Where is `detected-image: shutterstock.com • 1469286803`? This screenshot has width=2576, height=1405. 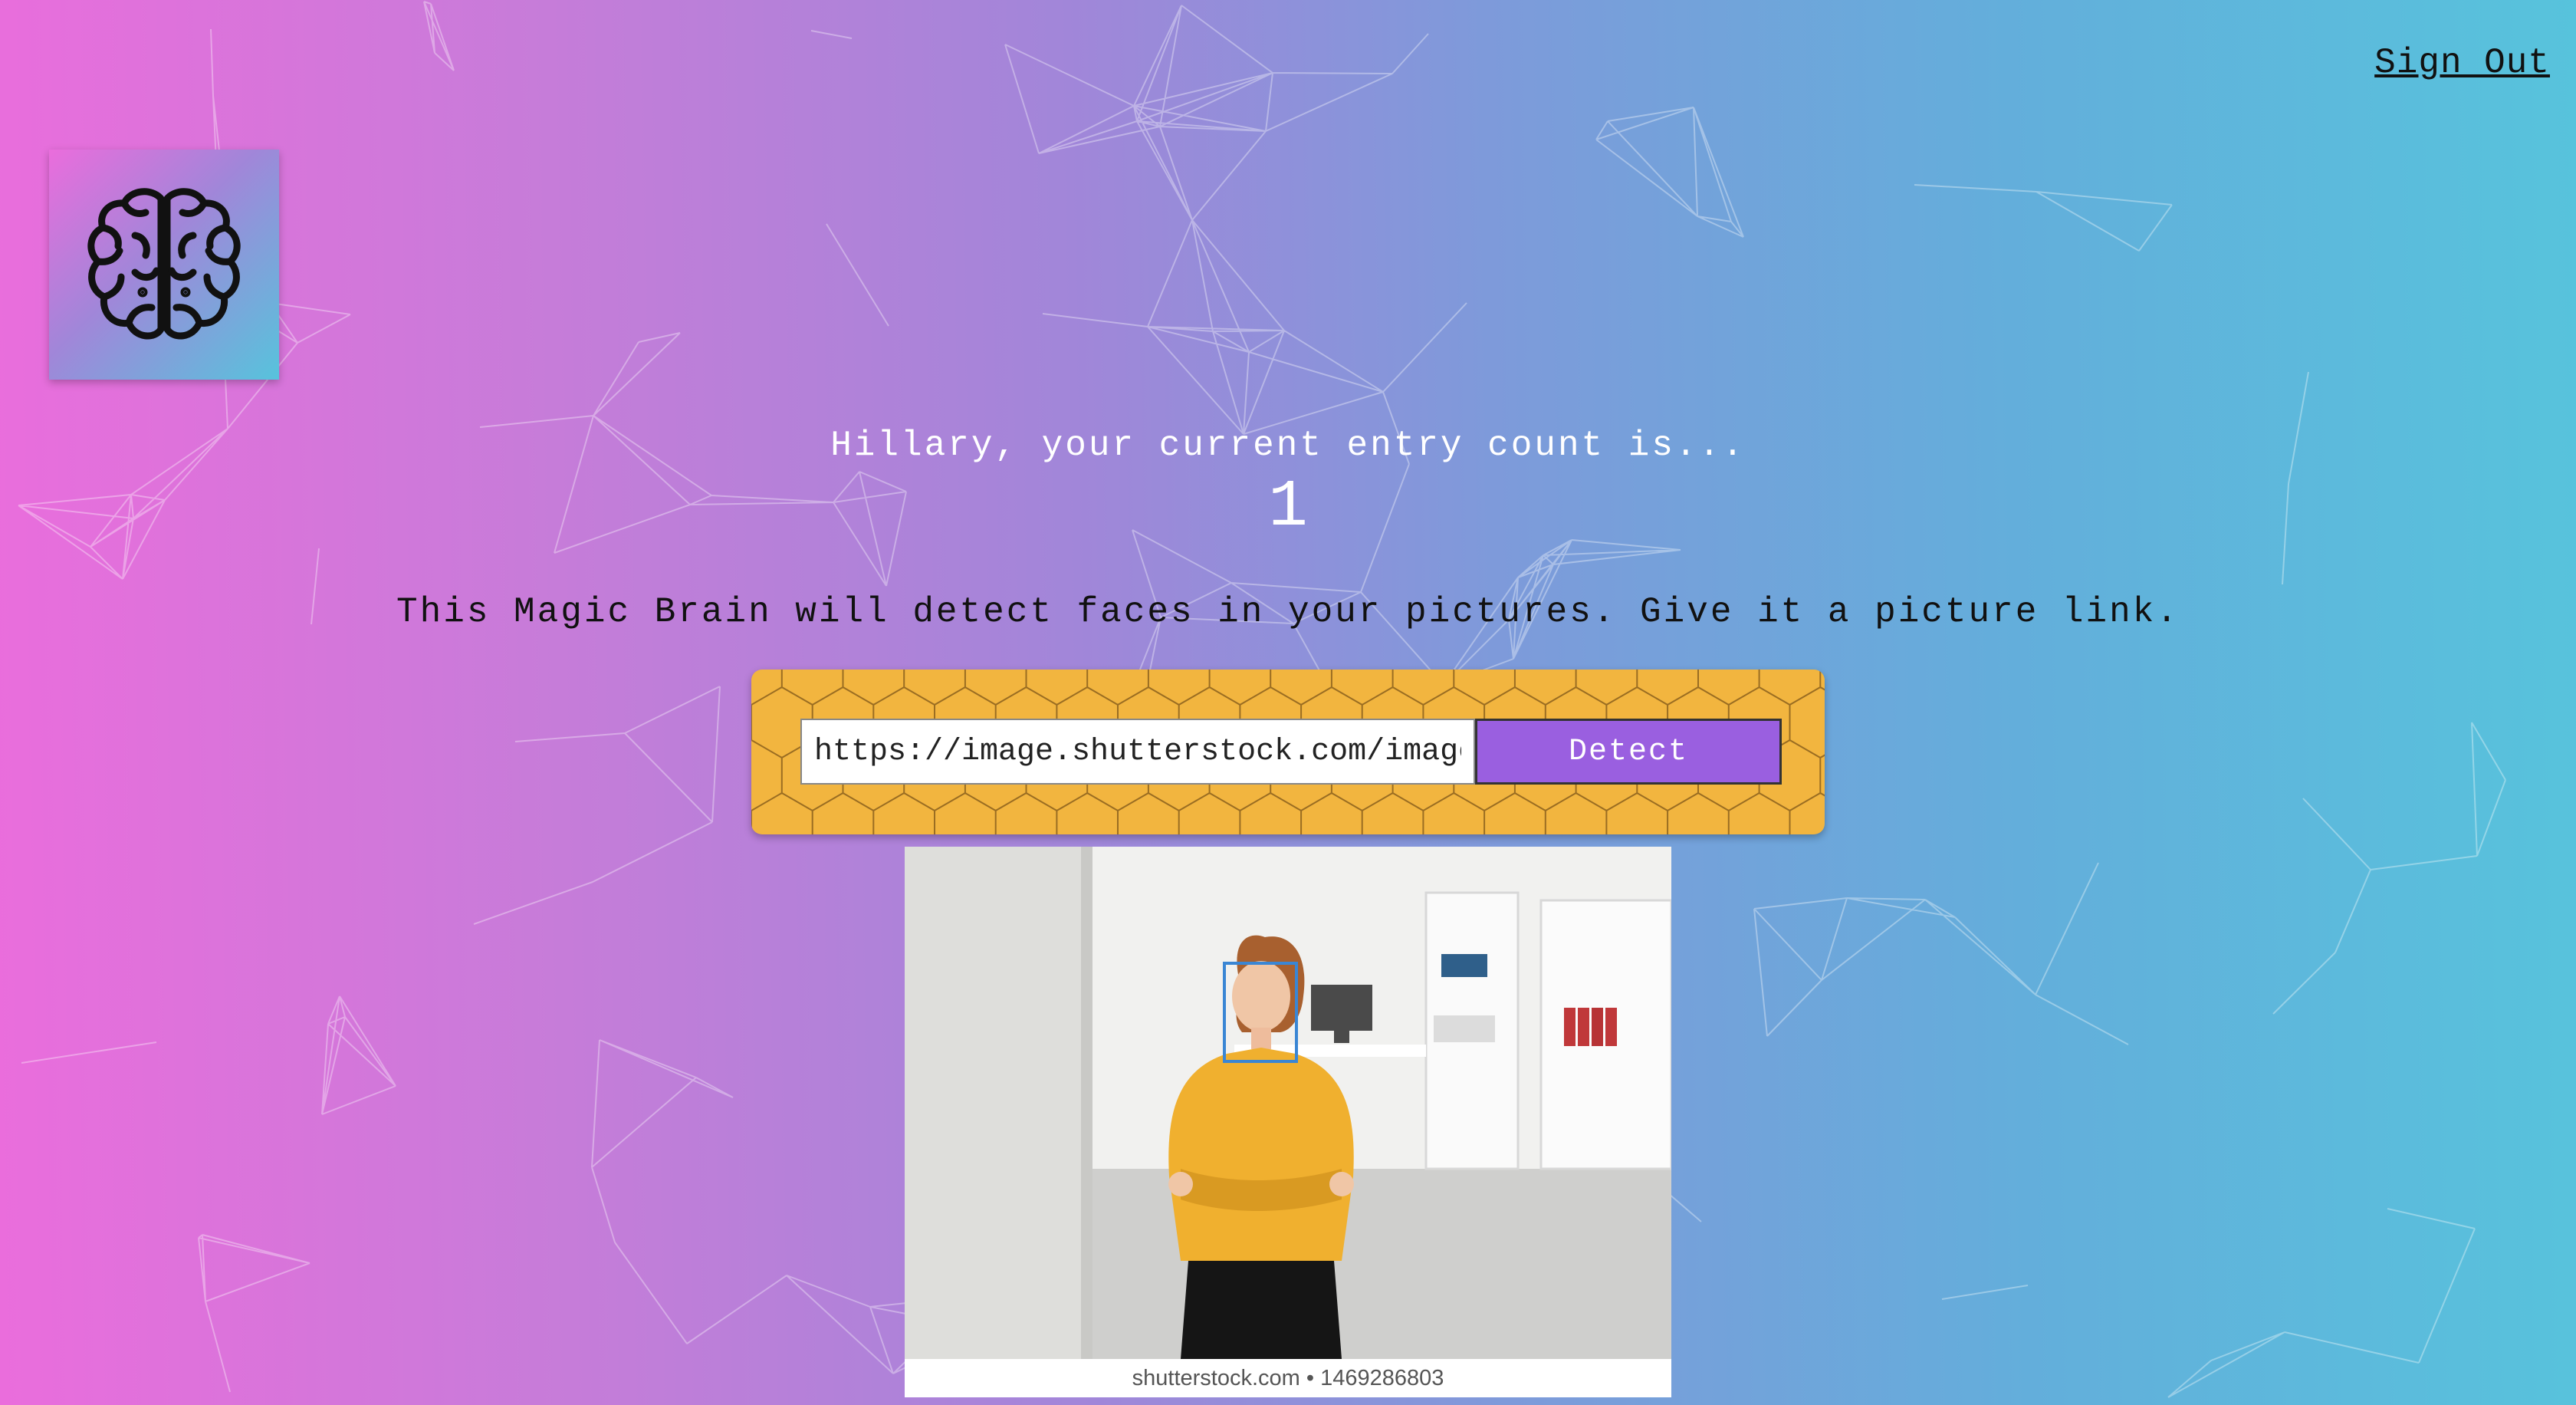
detected-image: shutterstock.com • 1469286803 is located at coordinates (1288, 1122).